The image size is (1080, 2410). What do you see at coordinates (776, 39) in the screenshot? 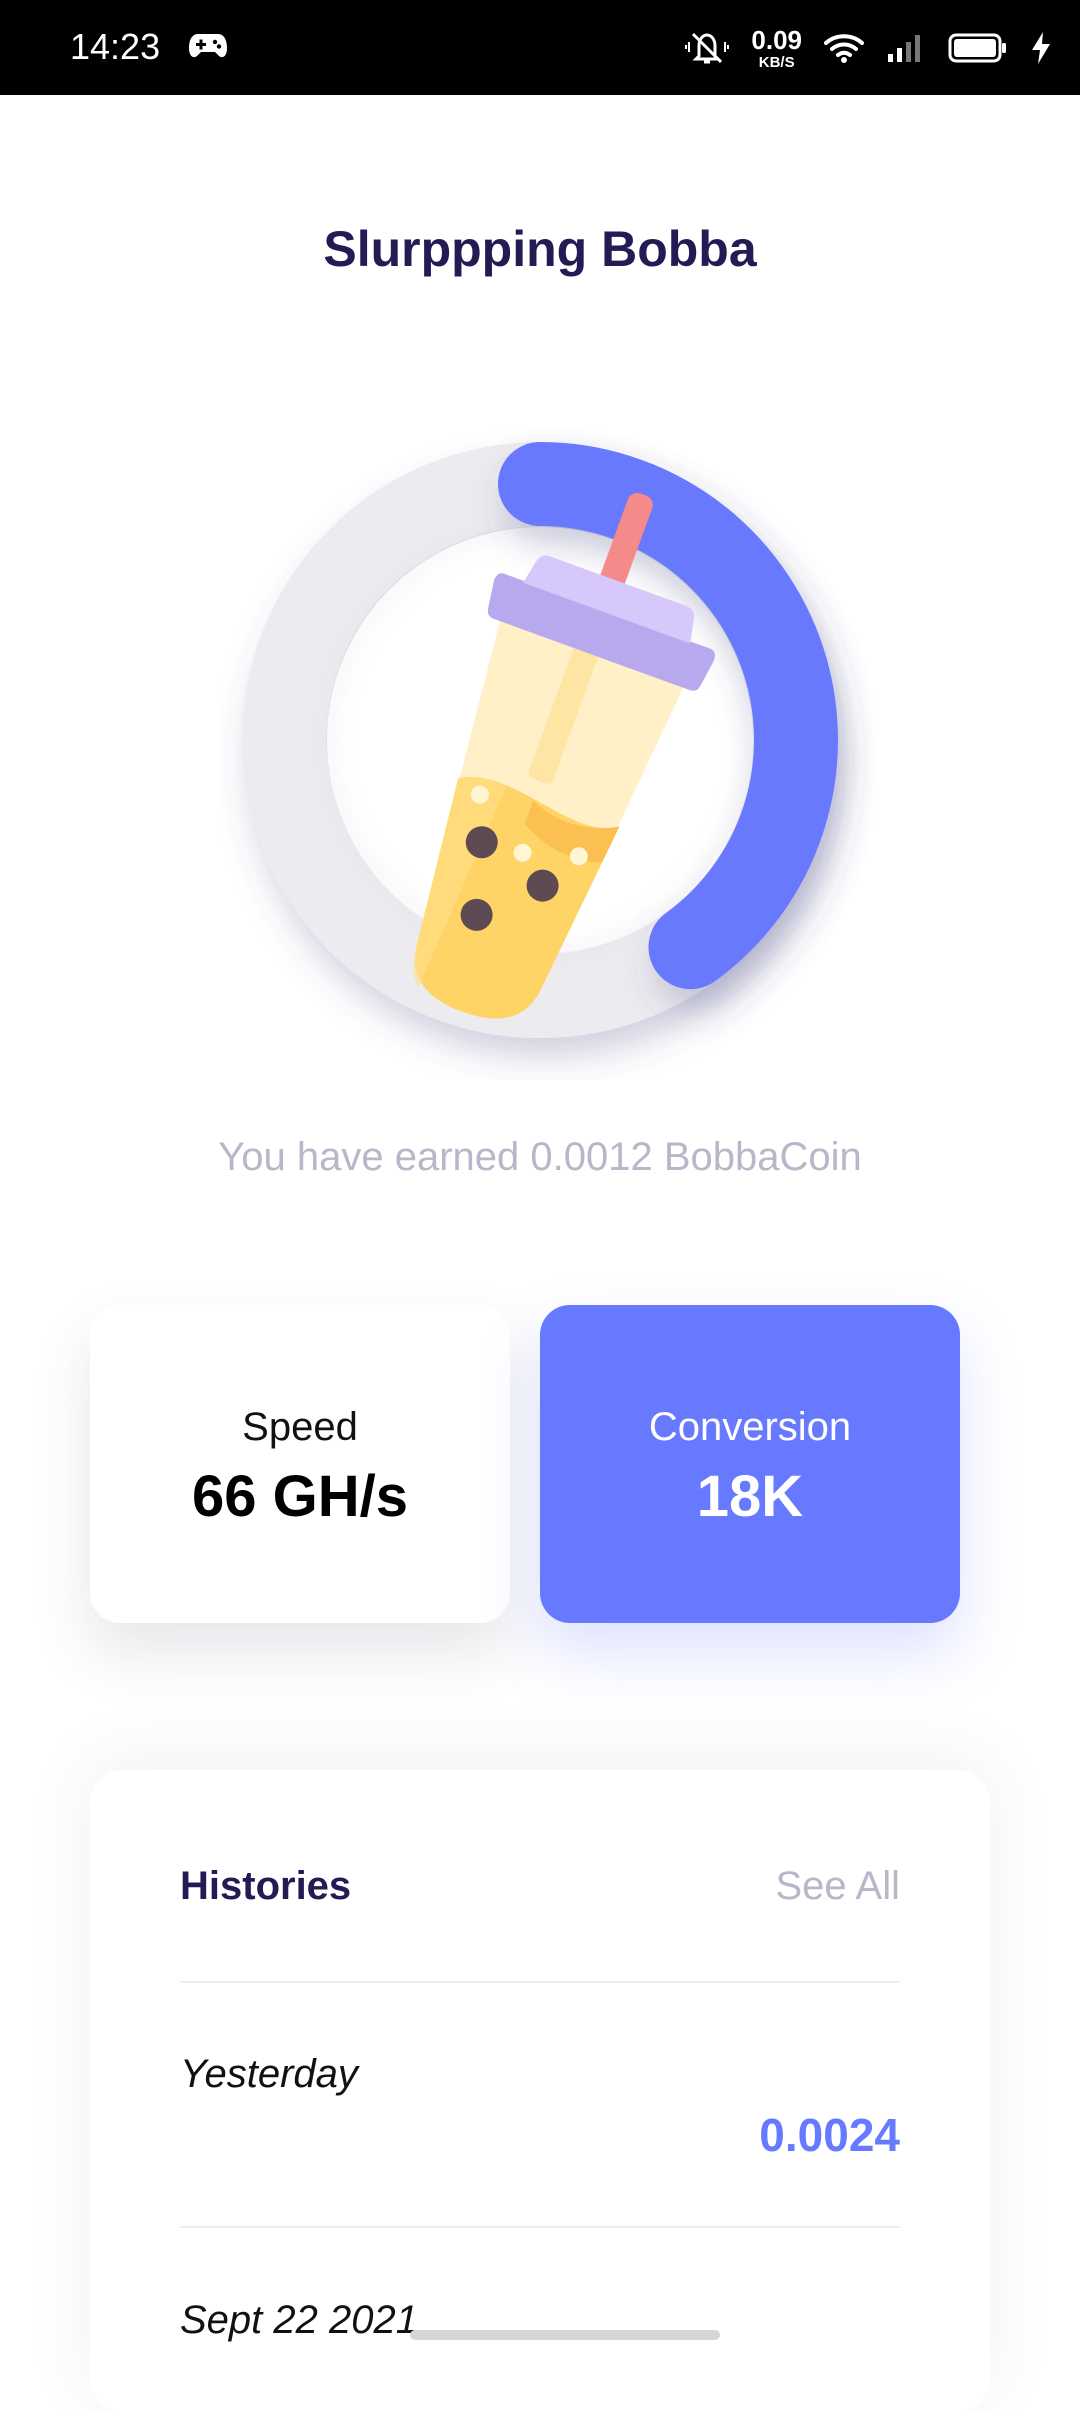
I see `net-speed-value: 0.09` at bounding box center [776, 39].